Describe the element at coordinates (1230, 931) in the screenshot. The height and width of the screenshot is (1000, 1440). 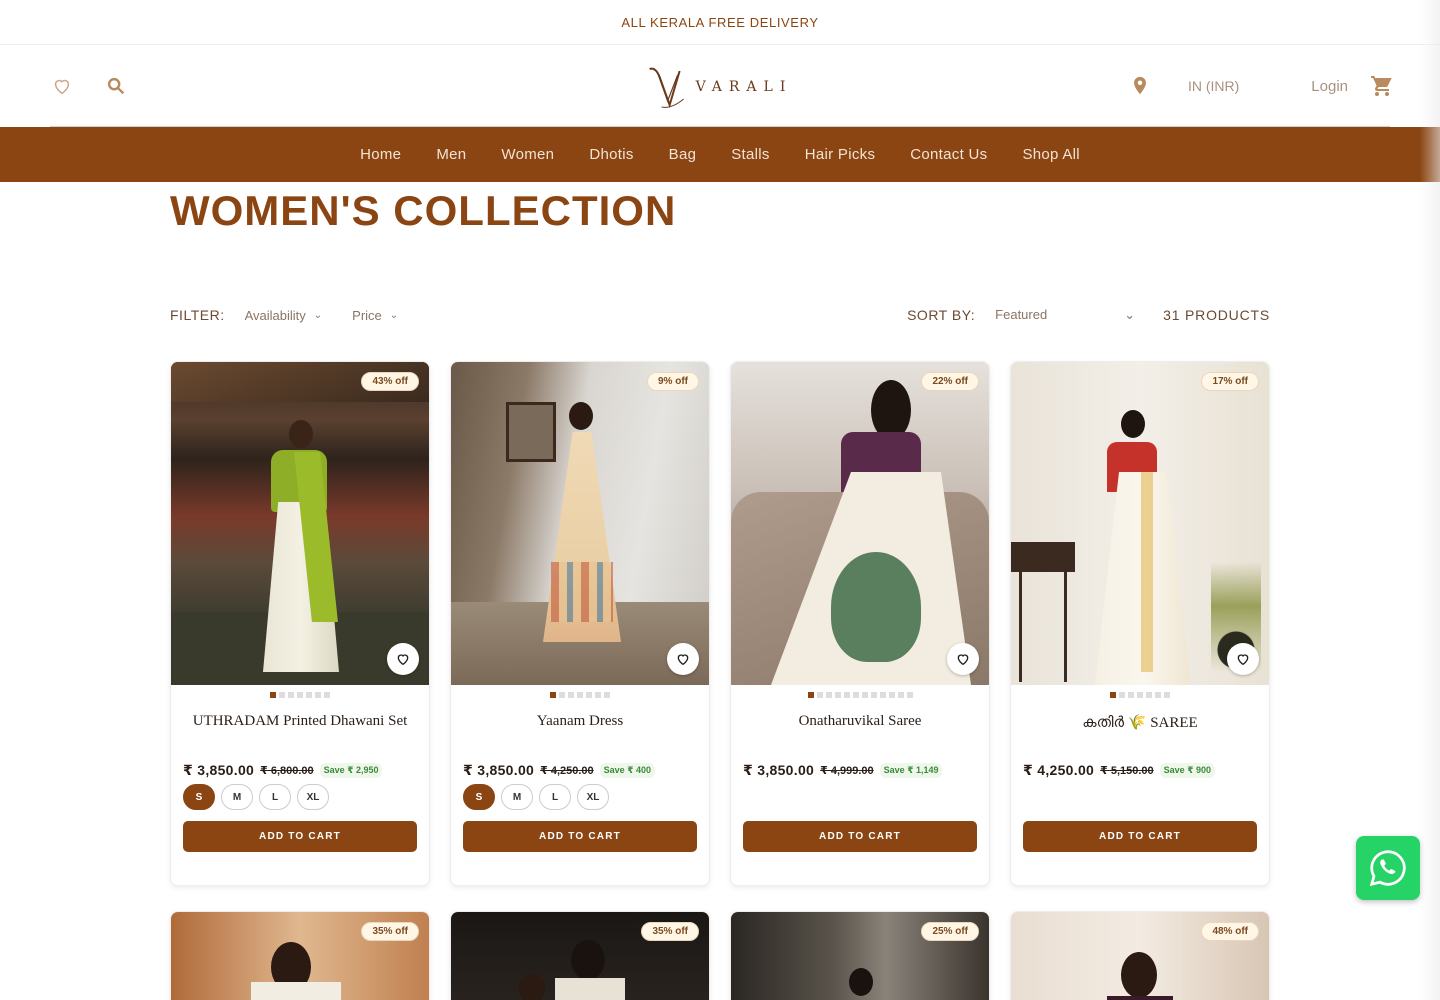
I see `discount-badge: 48% off` at that location.